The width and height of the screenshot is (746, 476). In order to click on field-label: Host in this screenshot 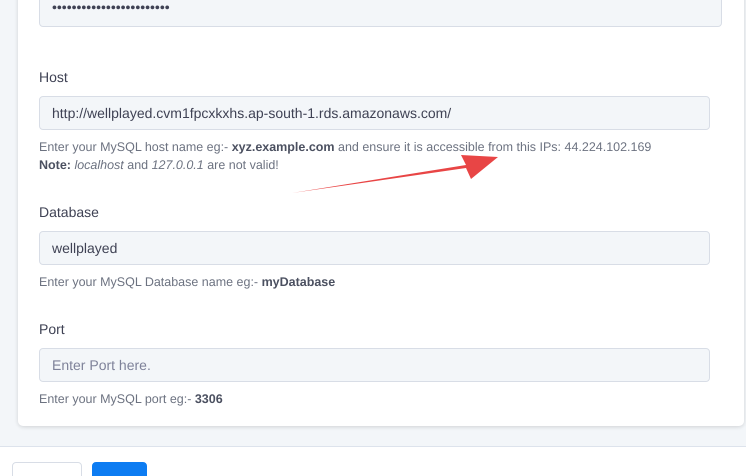, I will do `click(54, 77)`.